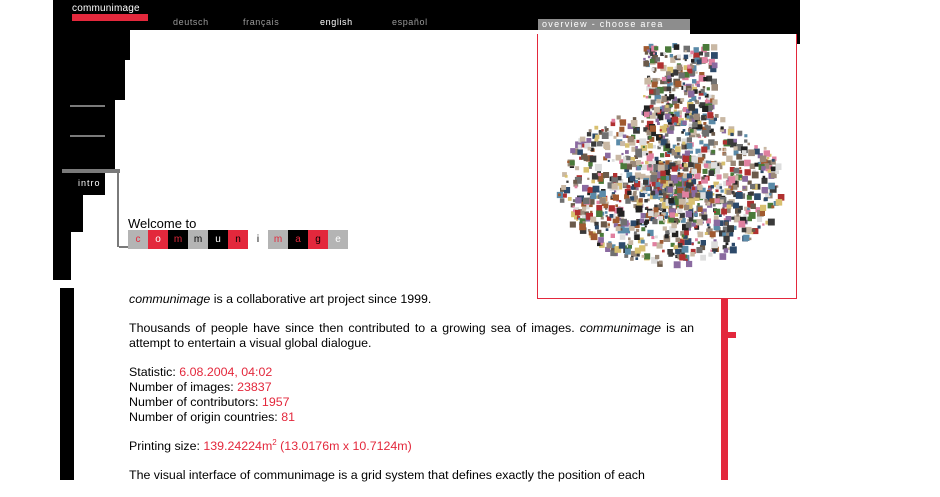  I want to click on overview-map, so click(667, 166).